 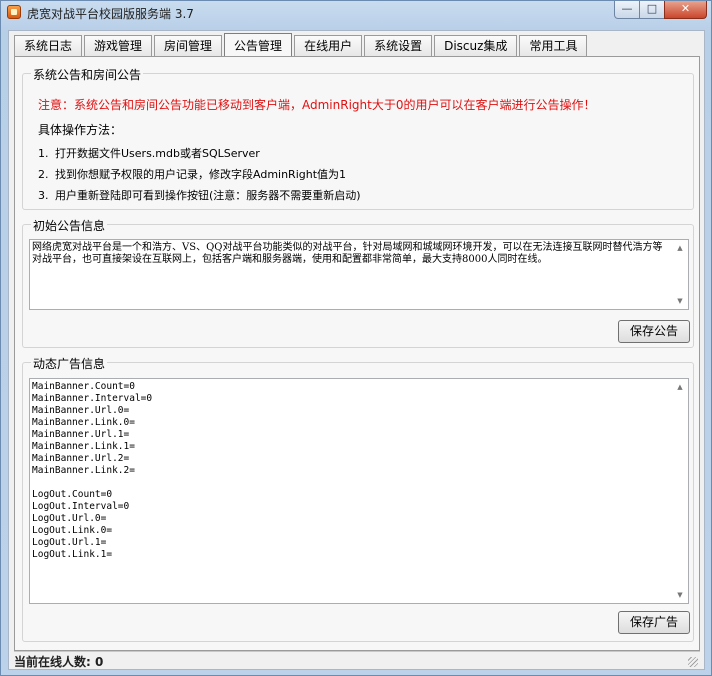 What do you see at coordinates (87, 74) in the screenshot?
I see `system-notice-group-title: 系统公告和房间公告` at bounding box center [87, 74].